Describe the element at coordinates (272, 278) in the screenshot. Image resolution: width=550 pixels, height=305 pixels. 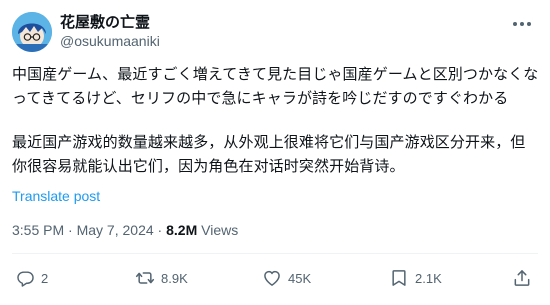
I see `heart-icon` at that location.